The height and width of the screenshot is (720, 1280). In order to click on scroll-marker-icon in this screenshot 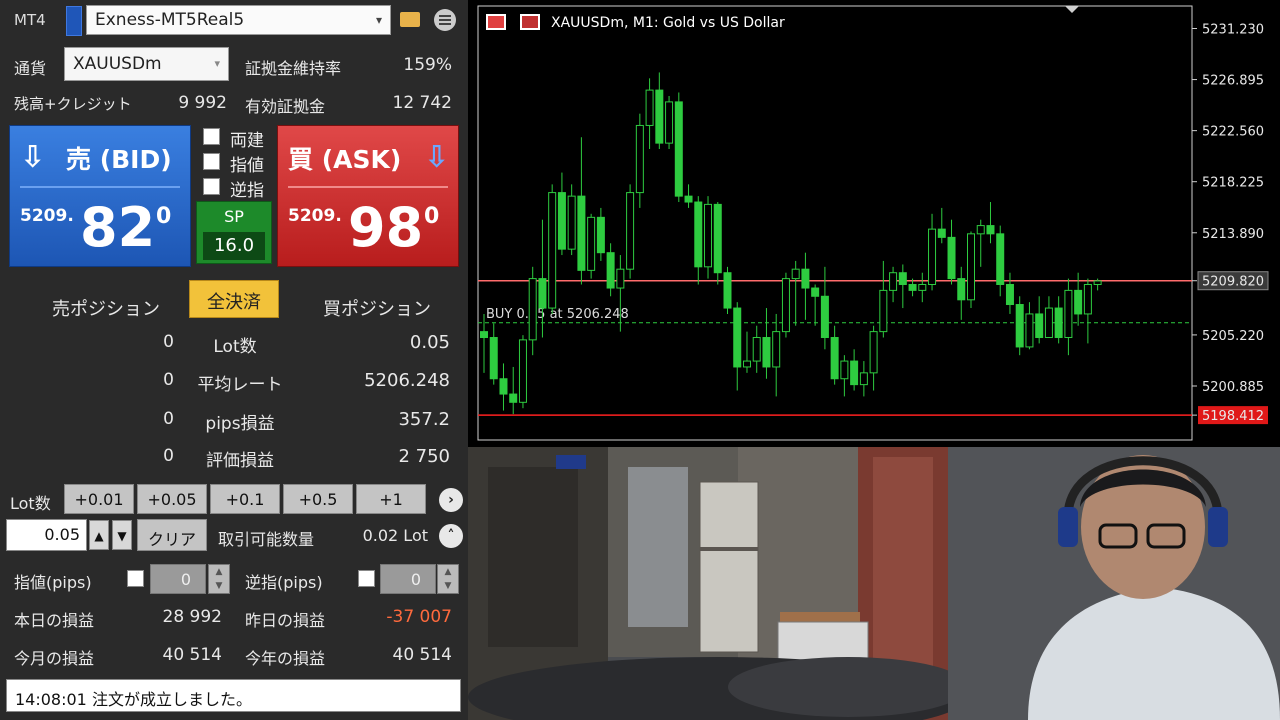, I will do `click(1072, 9)`.